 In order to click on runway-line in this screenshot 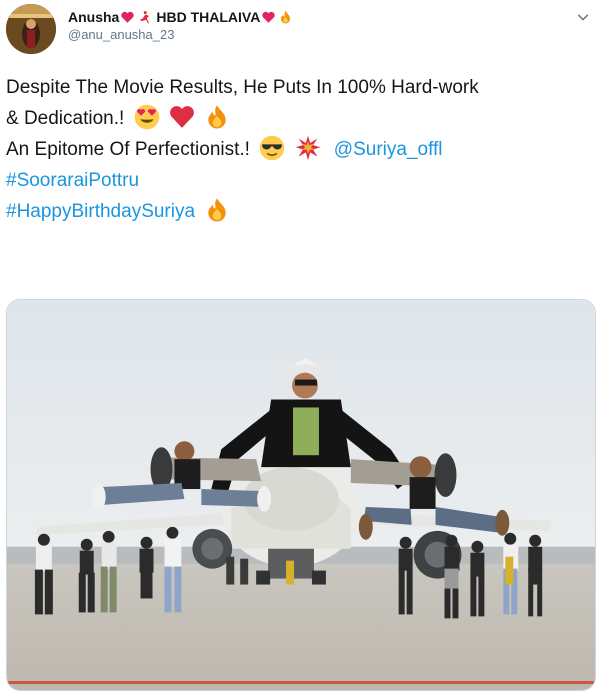, I will do `click(301, 683)`.